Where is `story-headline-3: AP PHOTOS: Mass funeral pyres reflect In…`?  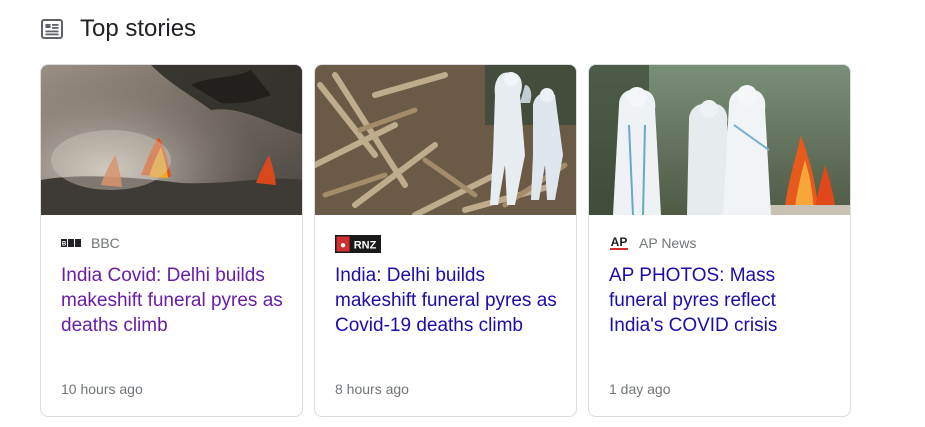
story-headline-3: AP PHOTOS: Mass funeral pyres reflect In… is located at coordinates (721, 300).